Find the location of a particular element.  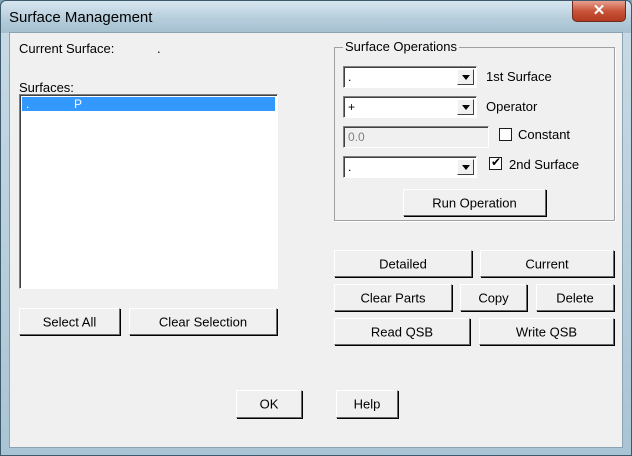

list-item-flag: P is located at coordinates (78, 104).